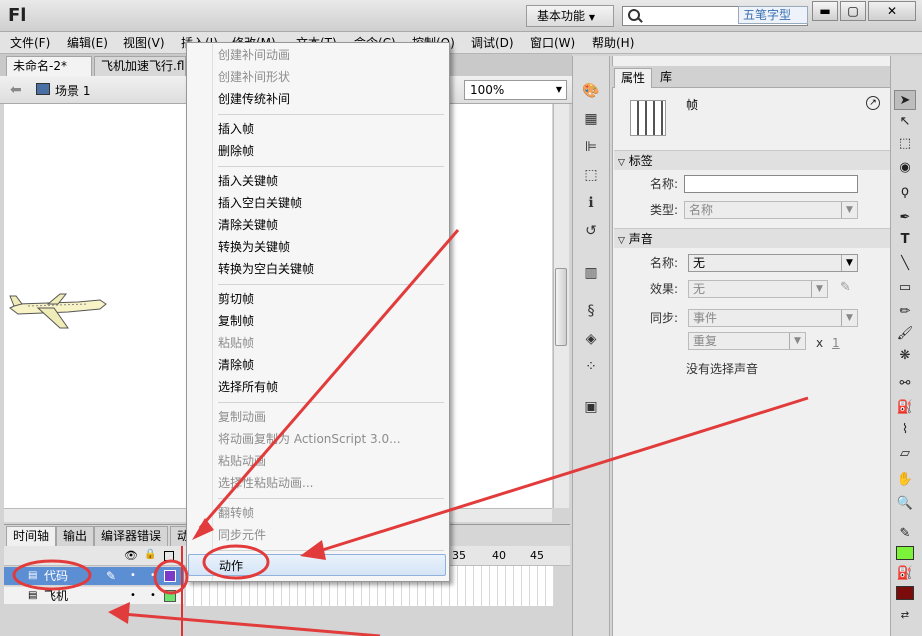 The image size is (922, 636). What do you see at coordinates (171, 577) in the screenshot?
I see `annotation-circle-keyframe` at bounding box center [171, 577].